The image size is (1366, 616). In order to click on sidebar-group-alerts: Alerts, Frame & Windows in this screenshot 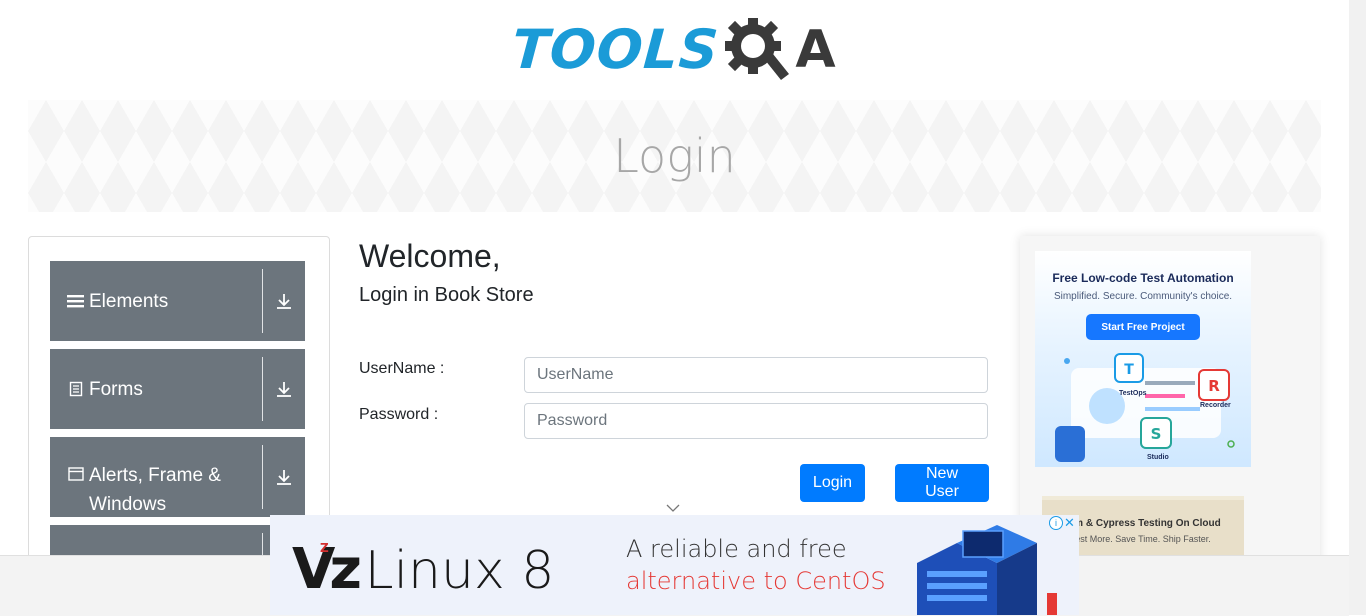, I will do `click(177, 477)`.